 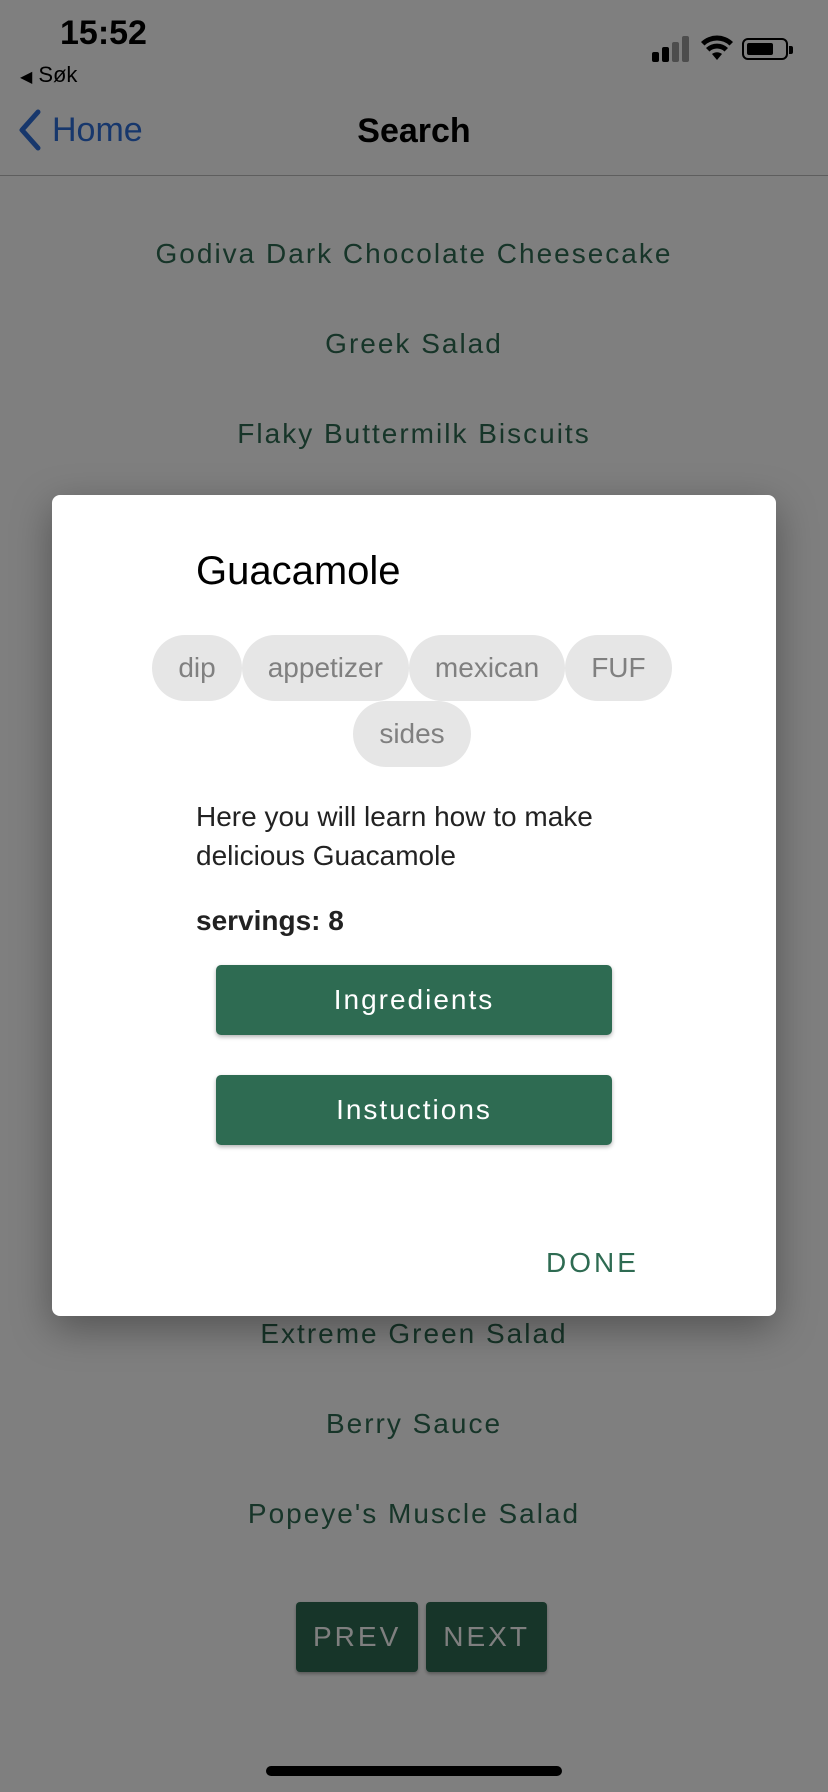 I want to click on tag-chip: FUF, so click(x=618, y=668).